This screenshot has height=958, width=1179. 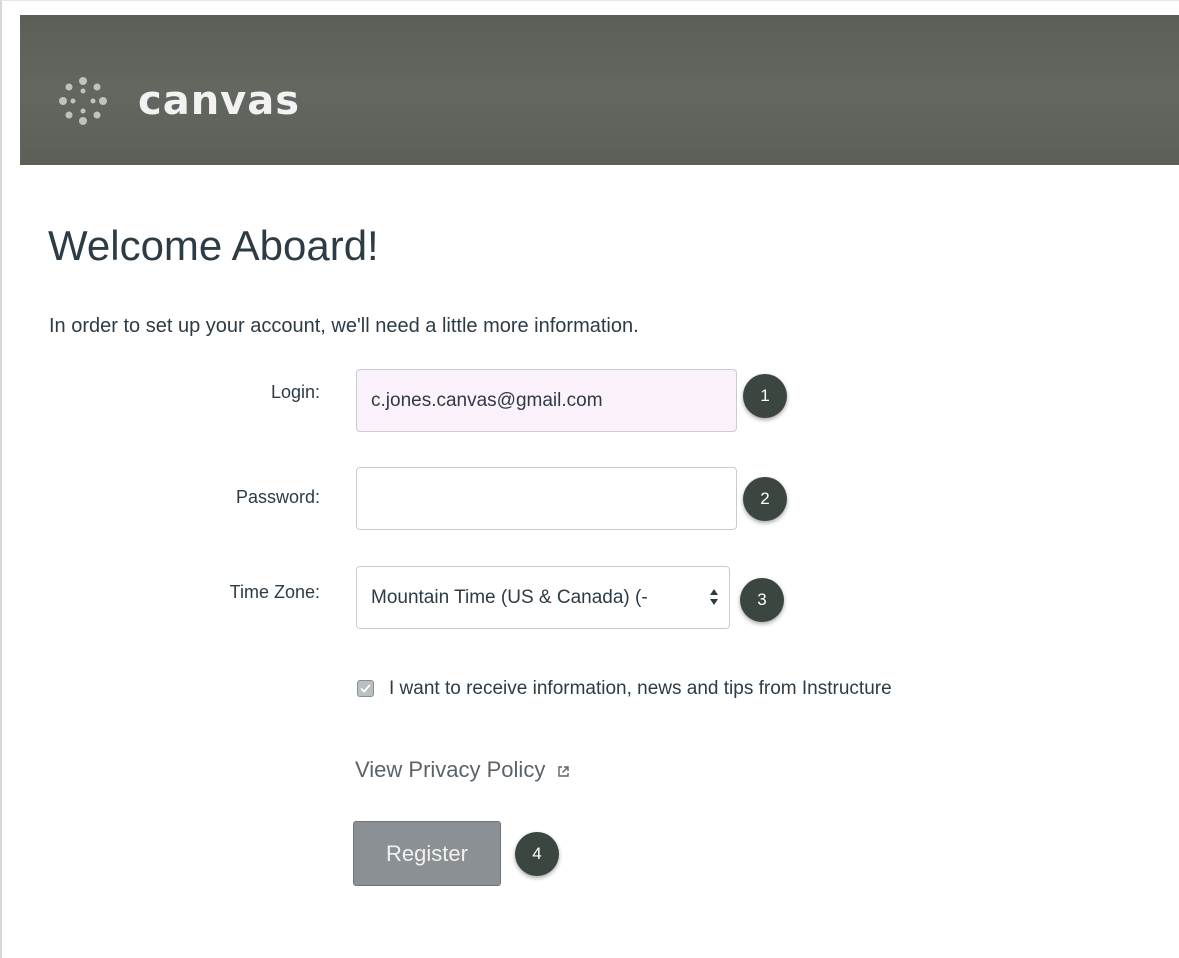 I want to click on select-arrows-icon, so click(x=714, y=597).